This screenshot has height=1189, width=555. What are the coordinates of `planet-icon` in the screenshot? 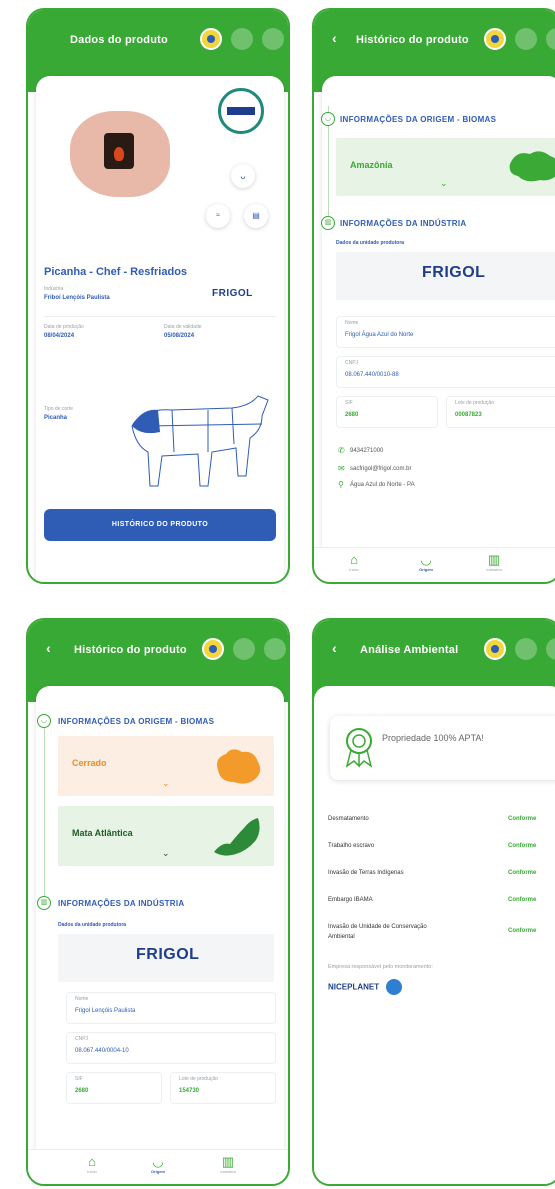 It's located at (393, 986).